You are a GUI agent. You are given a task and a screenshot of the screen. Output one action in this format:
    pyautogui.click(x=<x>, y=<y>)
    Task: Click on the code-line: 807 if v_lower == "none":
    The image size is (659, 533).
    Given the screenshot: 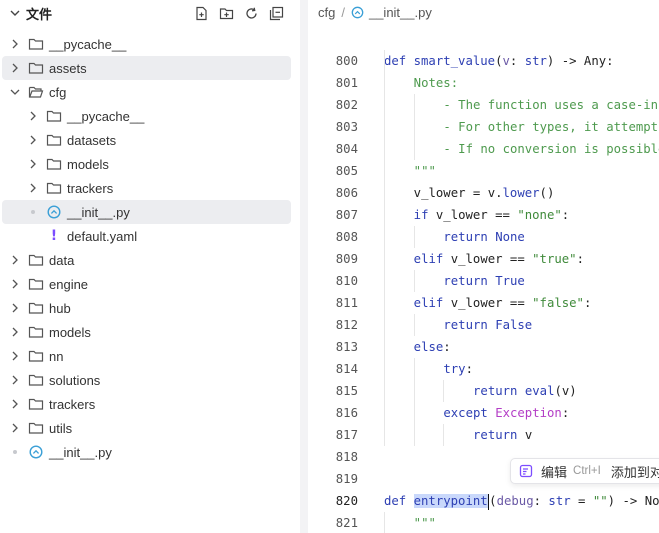 What is the action you would take?
    pyautogui.click(x=483, y=215)
    